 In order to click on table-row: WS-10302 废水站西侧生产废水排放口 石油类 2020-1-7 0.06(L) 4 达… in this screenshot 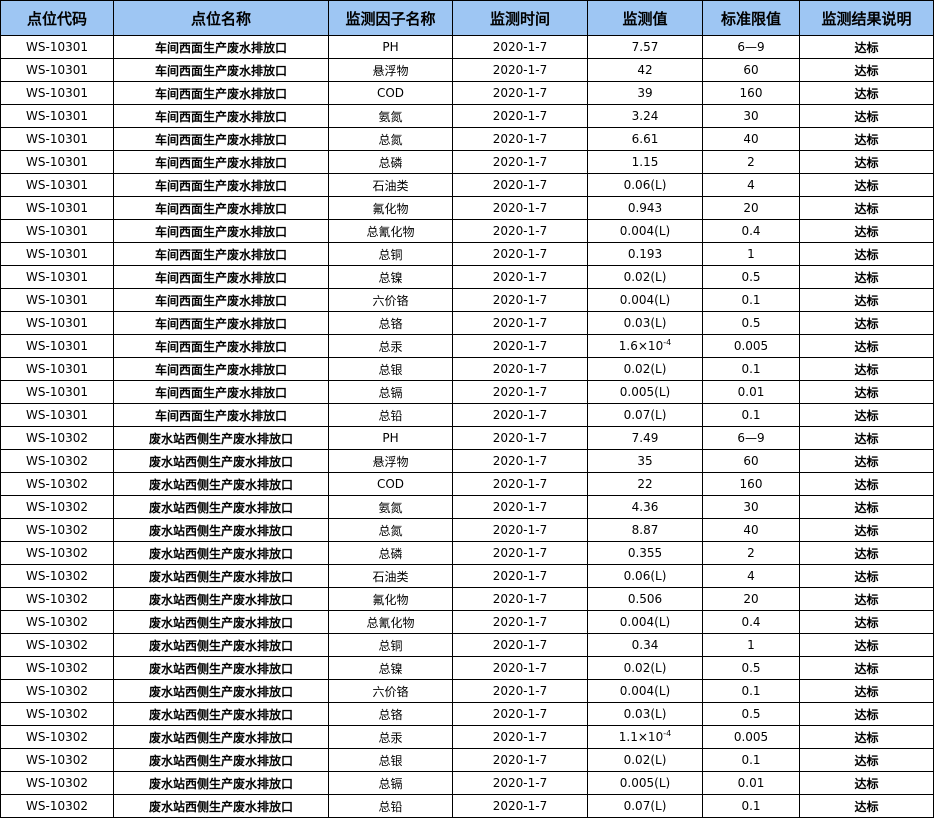, I will do `click(467, 576)`.